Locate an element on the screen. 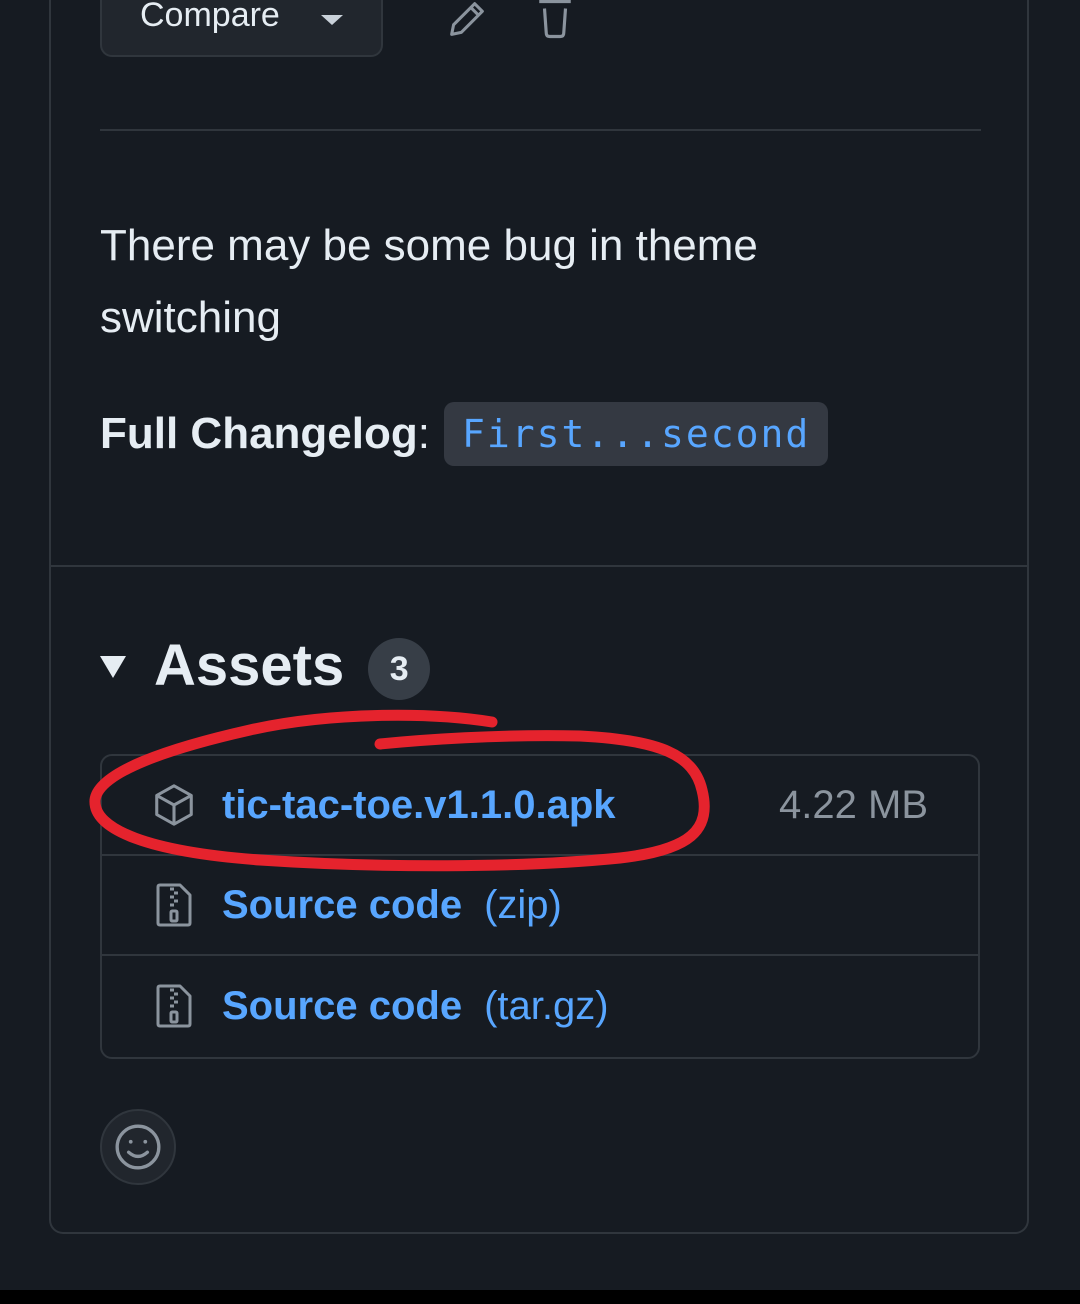 The image size is (1080, 1304). asset-link-targz: Source code (tar.gz) is located at coordinates (415, 1006).